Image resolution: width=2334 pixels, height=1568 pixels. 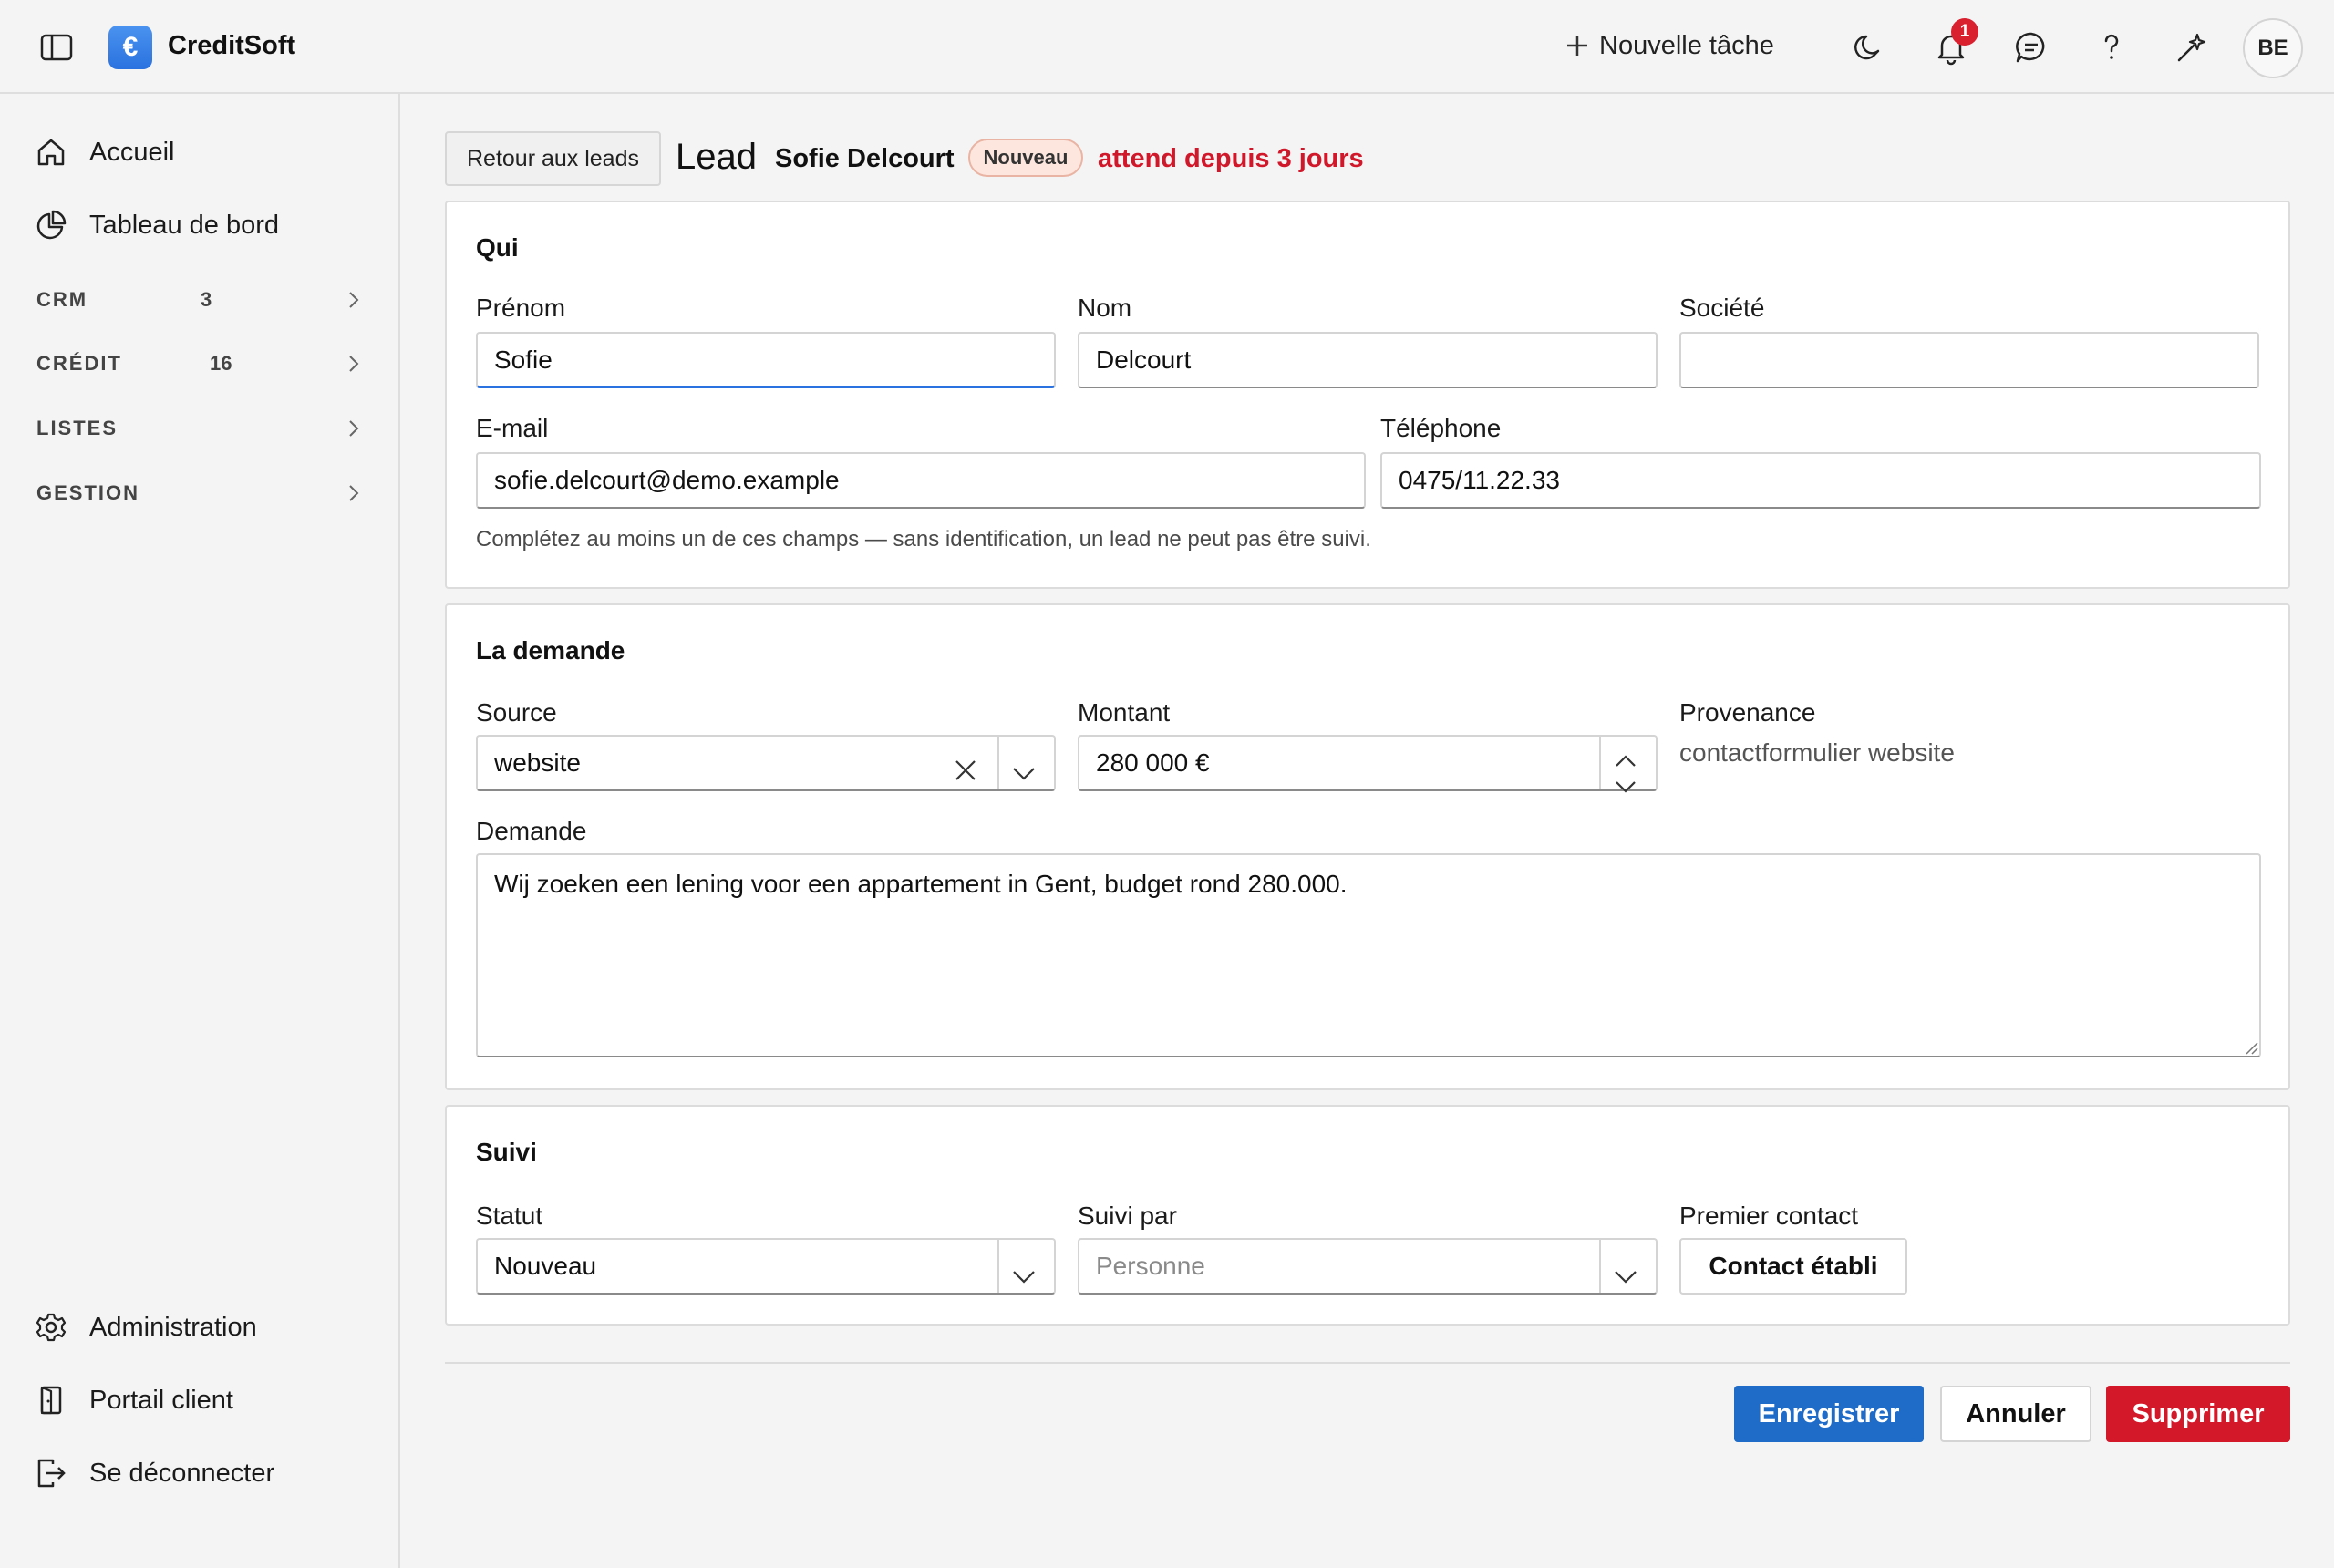 What do you see at coordinates (184, 225) in the screenshot?
I see `sidebar-item-label: Tableau de bord` at bounding box center [184, 225].